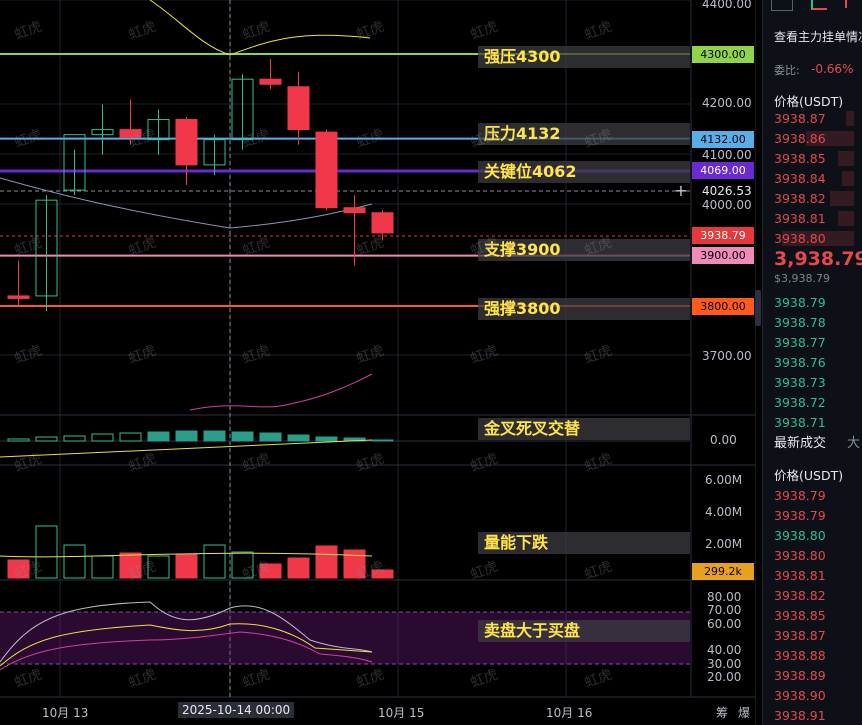 The height and width of the screenshot is (725, 862). I want to click on bid-row: 3938.78, so click(800, 322).